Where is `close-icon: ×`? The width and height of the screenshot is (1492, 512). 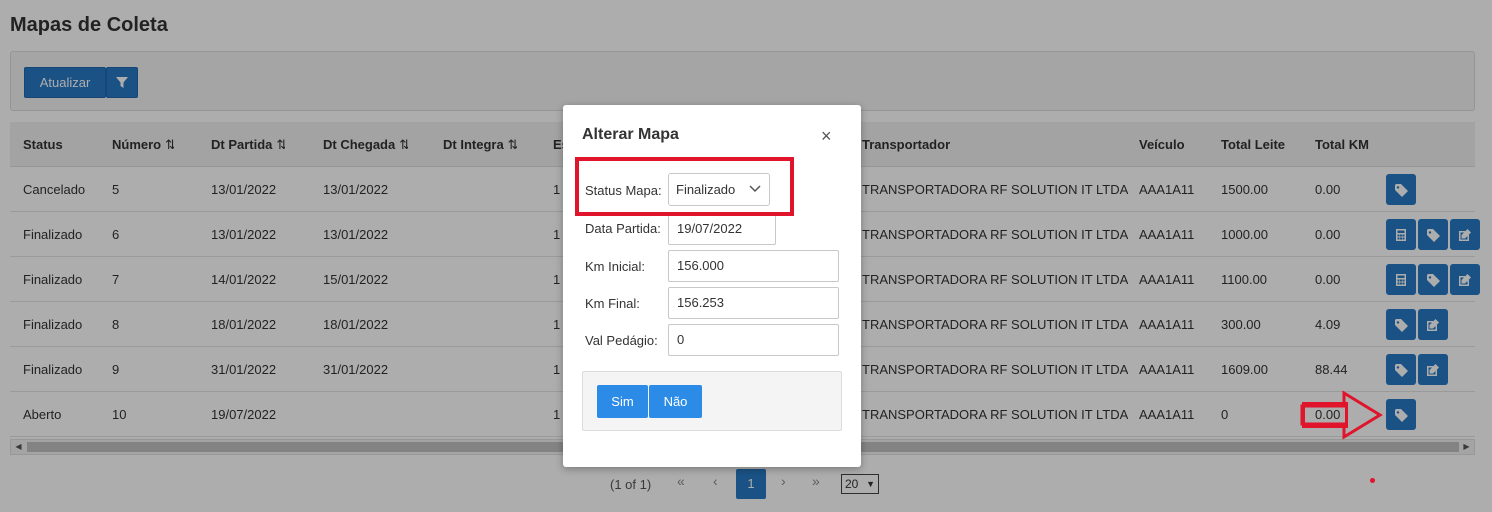
close-icon: × is located at coordinates (826, 136).